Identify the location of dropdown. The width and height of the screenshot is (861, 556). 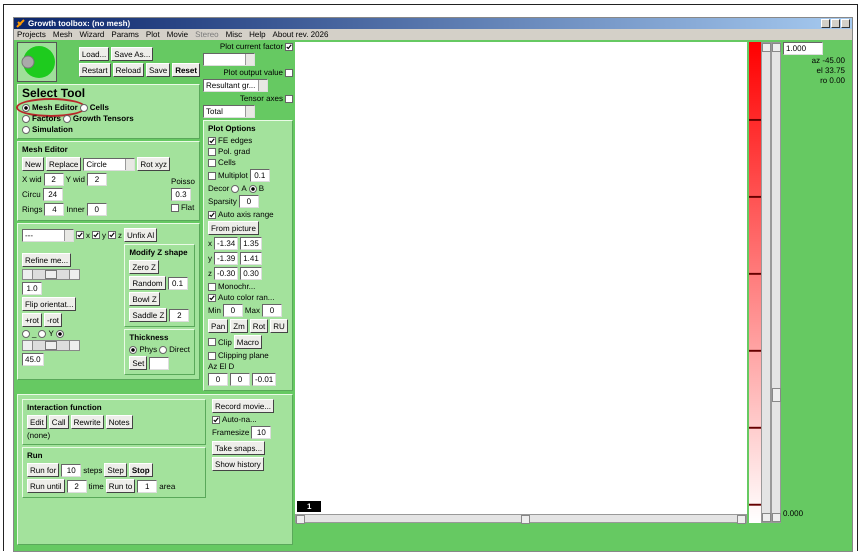
(229, 59).